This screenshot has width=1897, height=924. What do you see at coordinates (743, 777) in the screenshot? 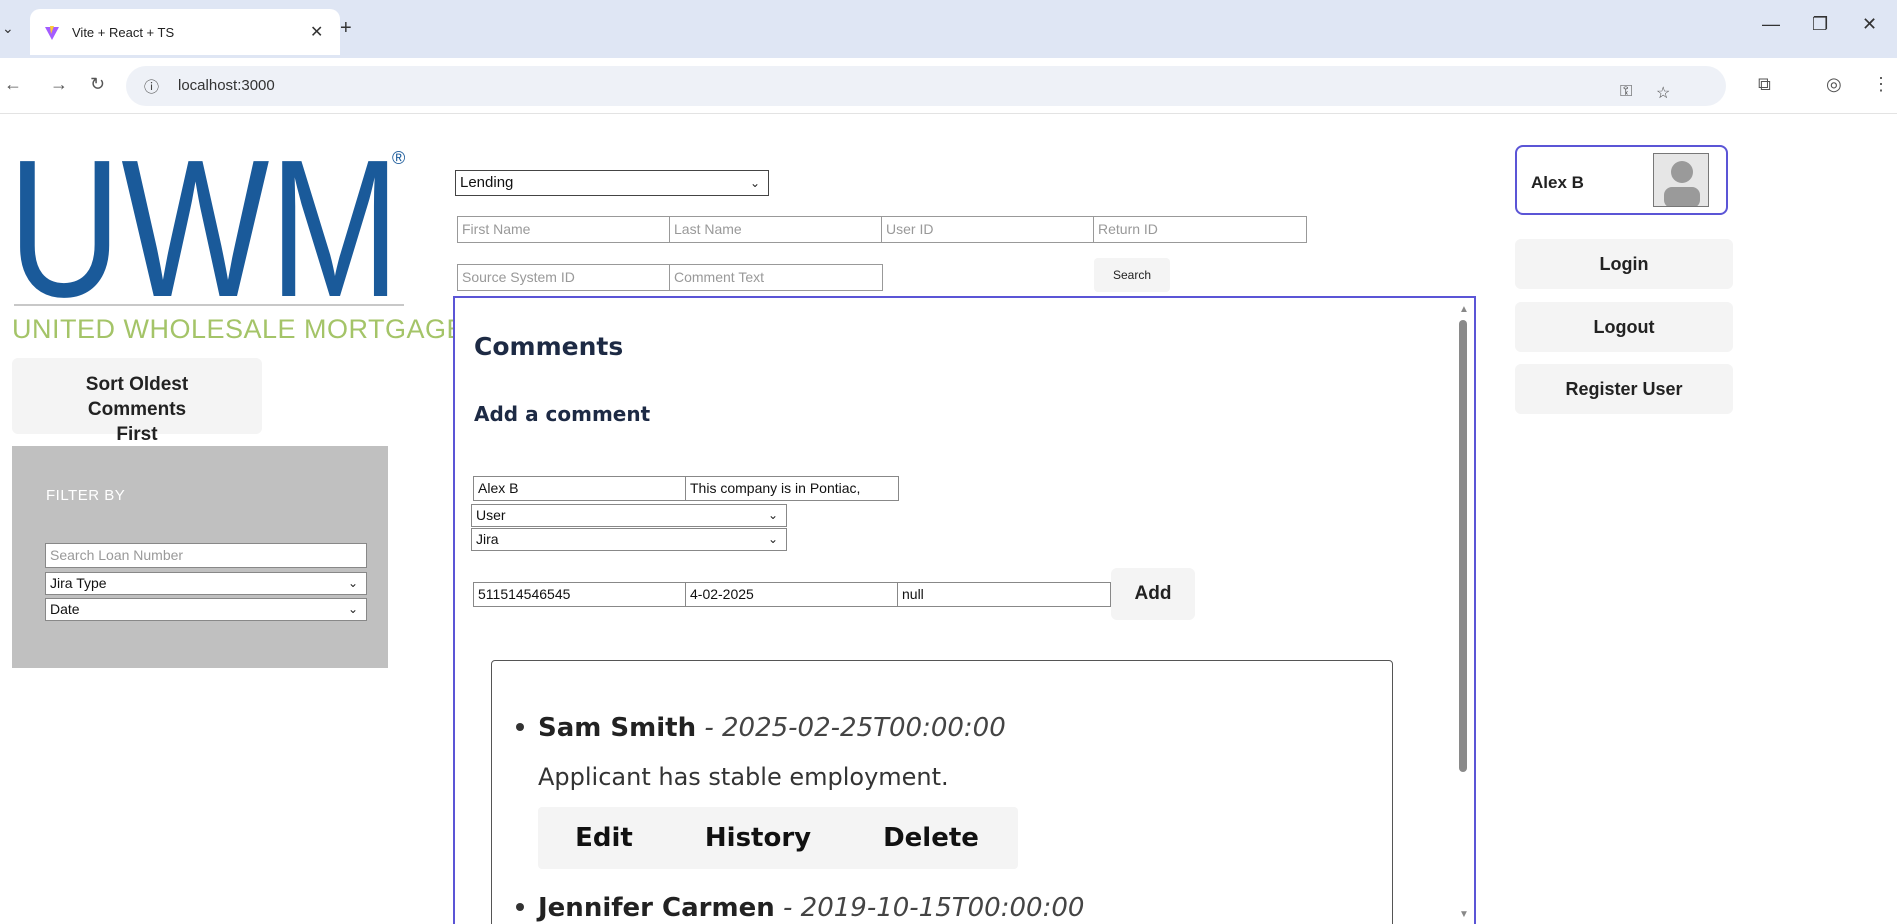
I see `comment-text: Applicant has stable employment.` at bounding box center [743, 777].